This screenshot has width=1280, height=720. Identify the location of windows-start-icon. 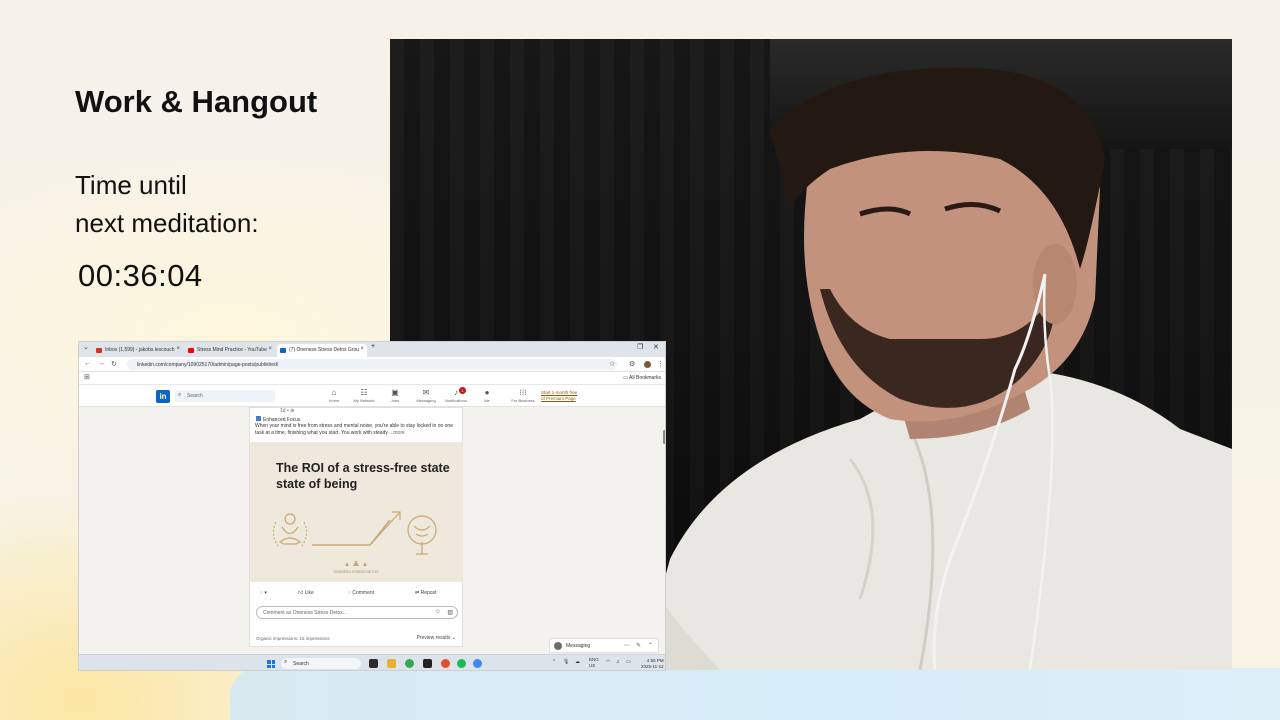
(271, 664).